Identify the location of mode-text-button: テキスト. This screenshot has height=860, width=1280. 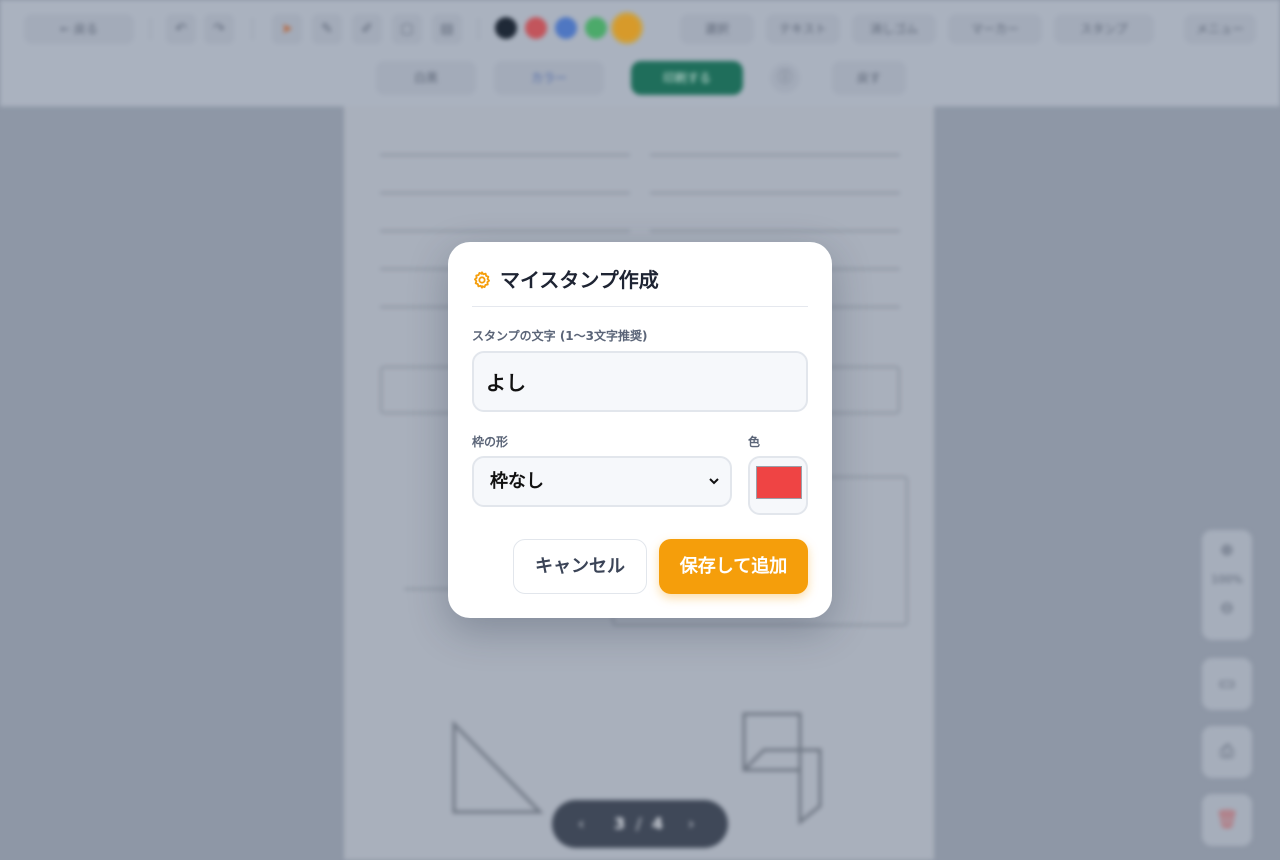
(803, 29).